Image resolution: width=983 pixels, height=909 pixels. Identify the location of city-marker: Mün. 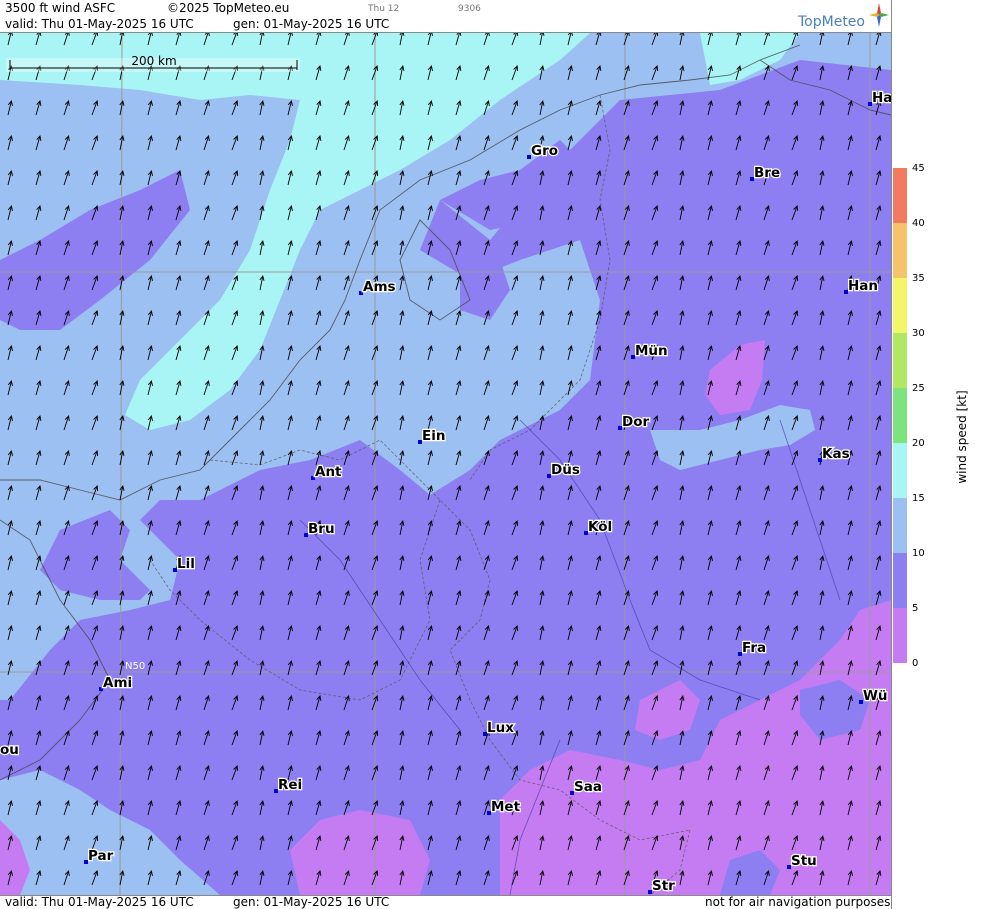
(650, 351).